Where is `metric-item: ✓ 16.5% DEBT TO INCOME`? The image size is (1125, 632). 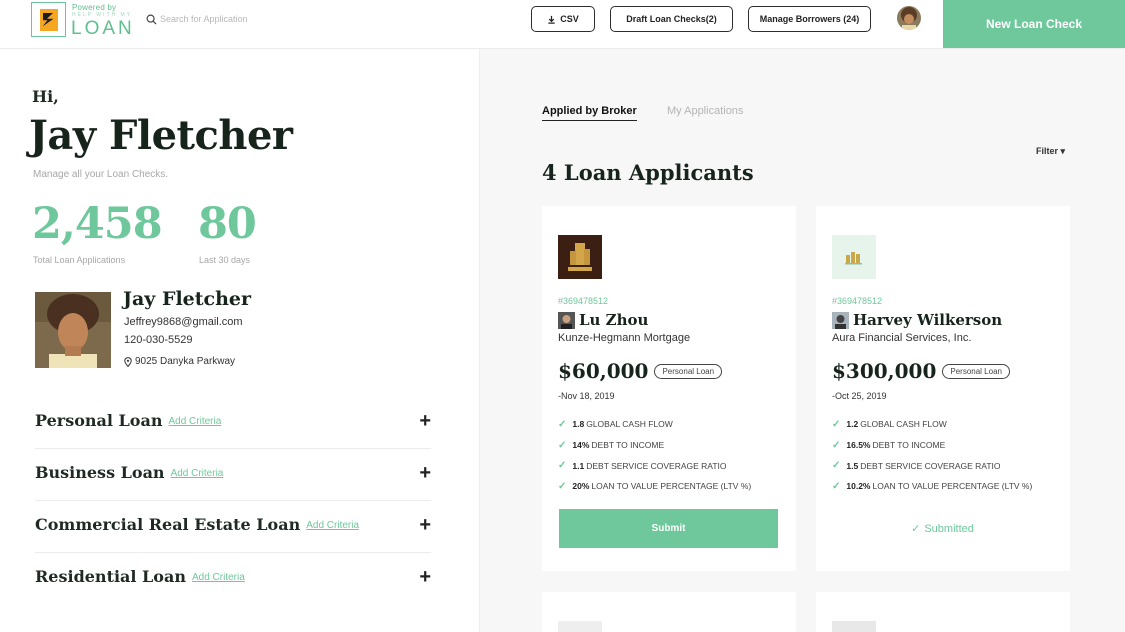 metric-item: ✓ 16.5% DEBT TO INCOME is located at coordinates (889, 445).